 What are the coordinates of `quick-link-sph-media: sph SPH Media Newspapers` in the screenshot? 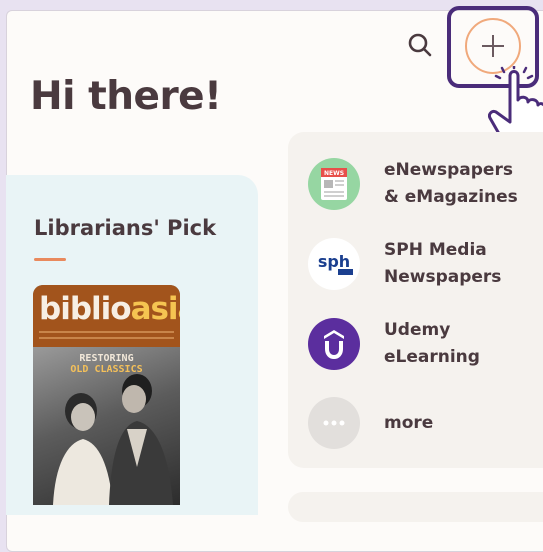 It's located at (425, 264).